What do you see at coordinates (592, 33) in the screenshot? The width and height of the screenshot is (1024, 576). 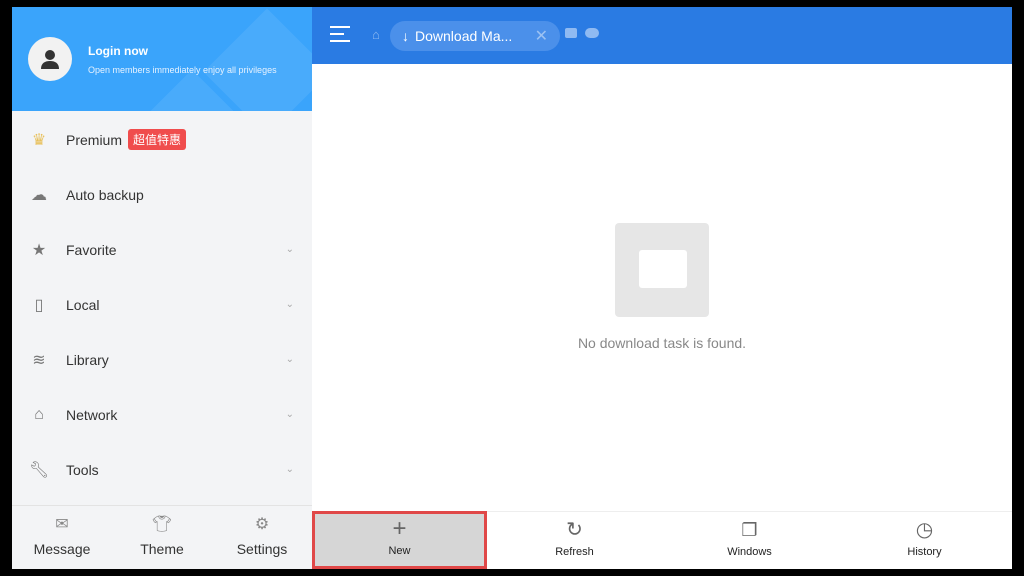 I see `cloud-icon` at bounding box center [592, 33].